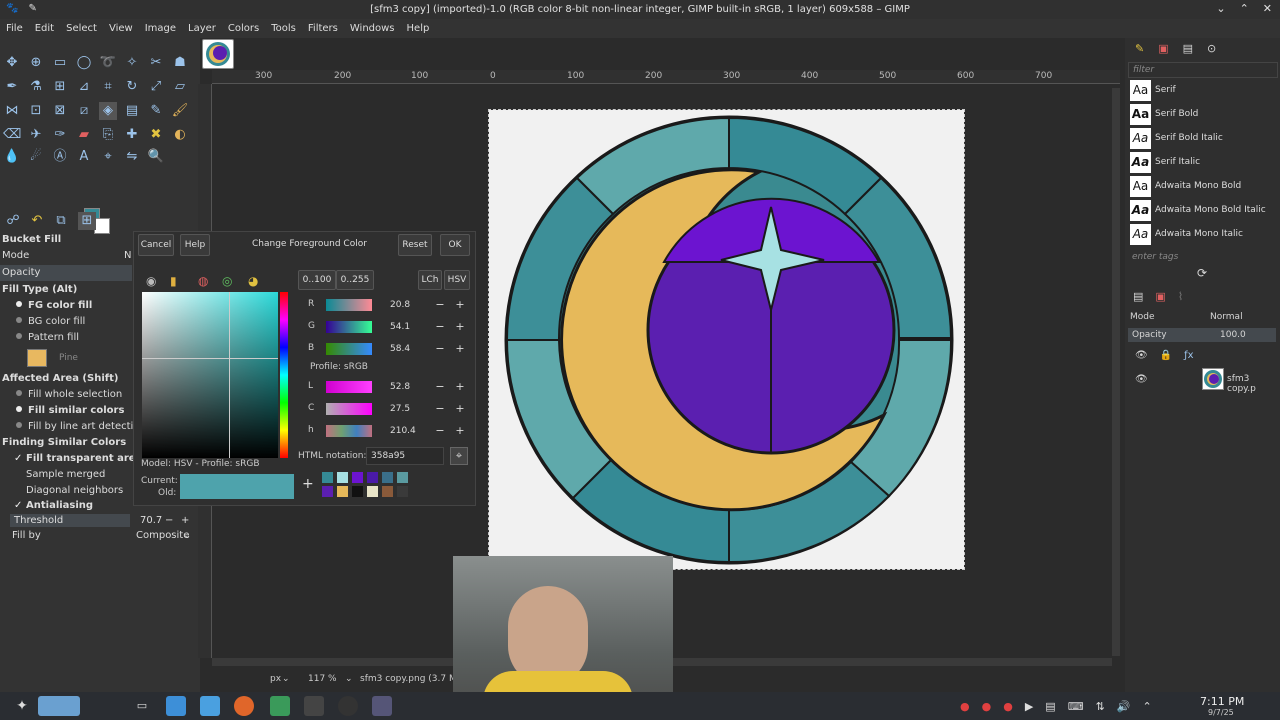  Describe the element at coordinates (185, 521) in the screenshot. I see `threshold-increment: +` at that location.